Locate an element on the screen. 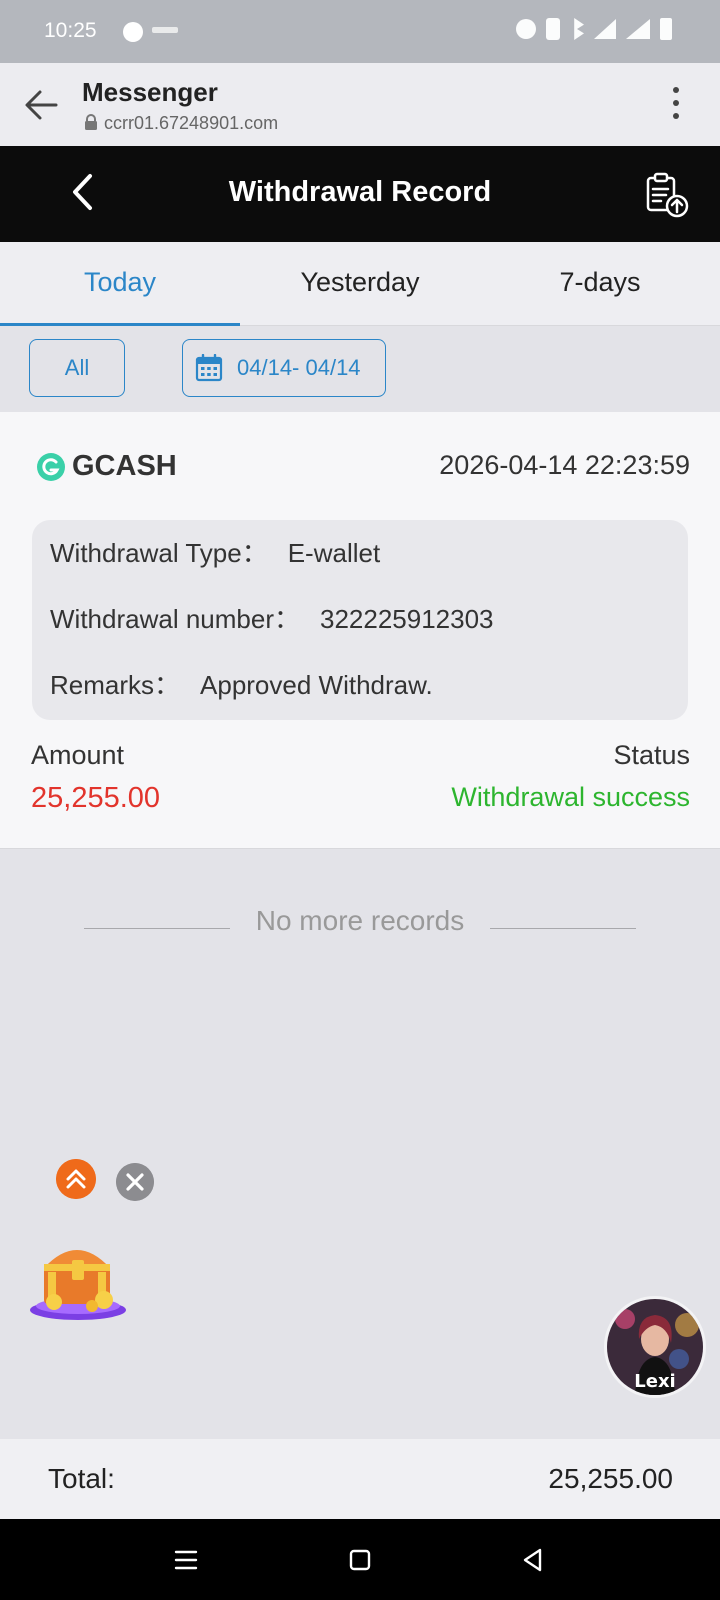 The width and height of the screenshot is (720, 1600). tab-7-days: 7-days is located at coordinates (600, 283).